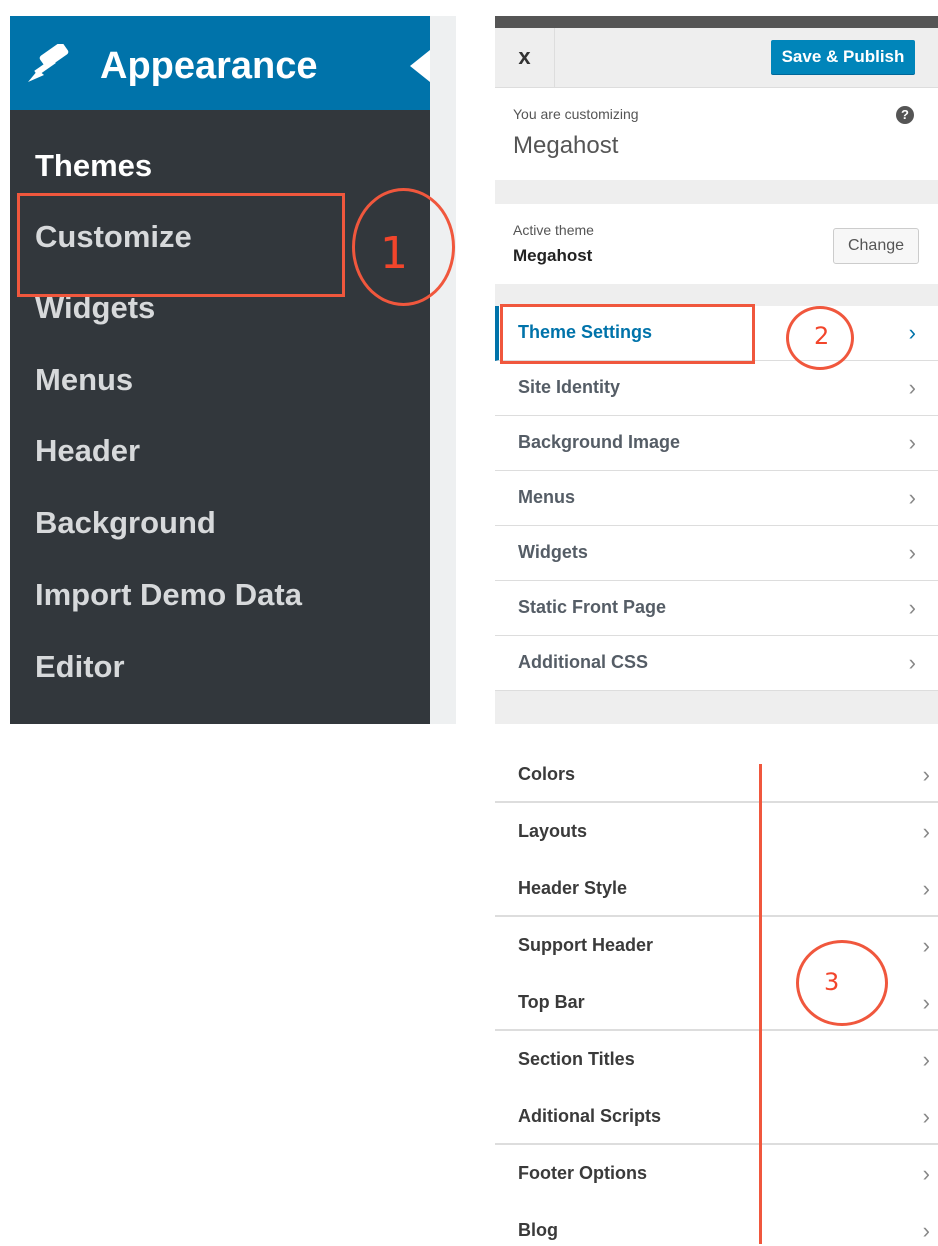 This screenshot has width=938, height=1246. I want to click on setting-footer-options: Footer Options ›, so click(716, 1173).